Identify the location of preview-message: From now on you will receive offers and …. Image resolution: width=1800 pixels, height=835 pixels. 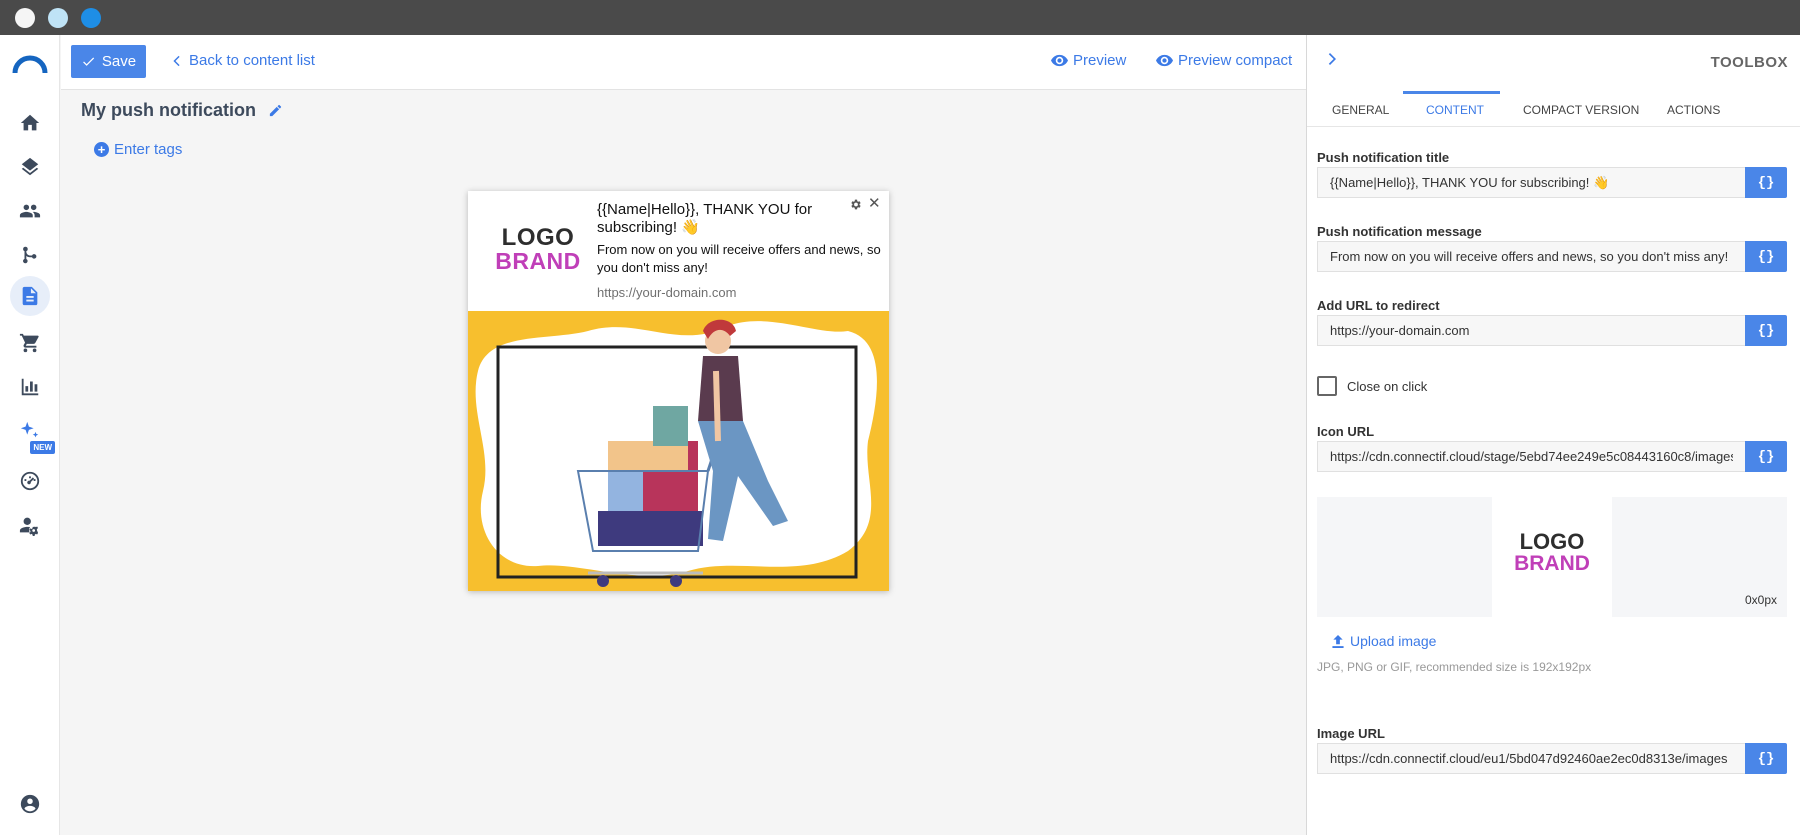
(739, 258).